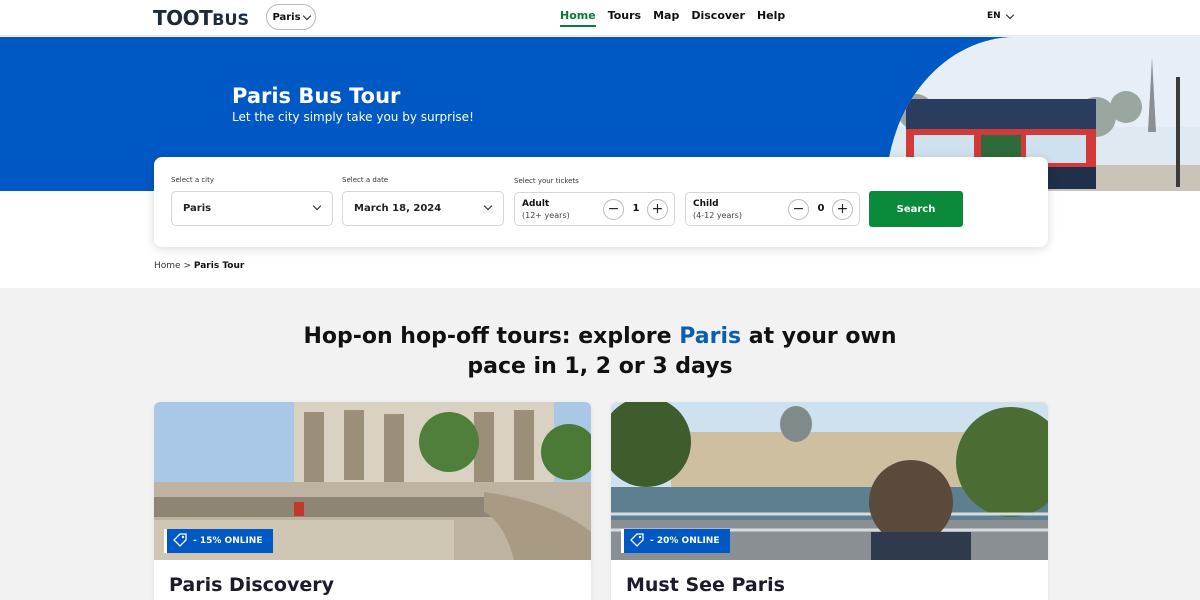 The image size is (1200, 600). I want to click on child-ticket-stepper: Child (4-12 years) − 0 +, so click(772, 209).